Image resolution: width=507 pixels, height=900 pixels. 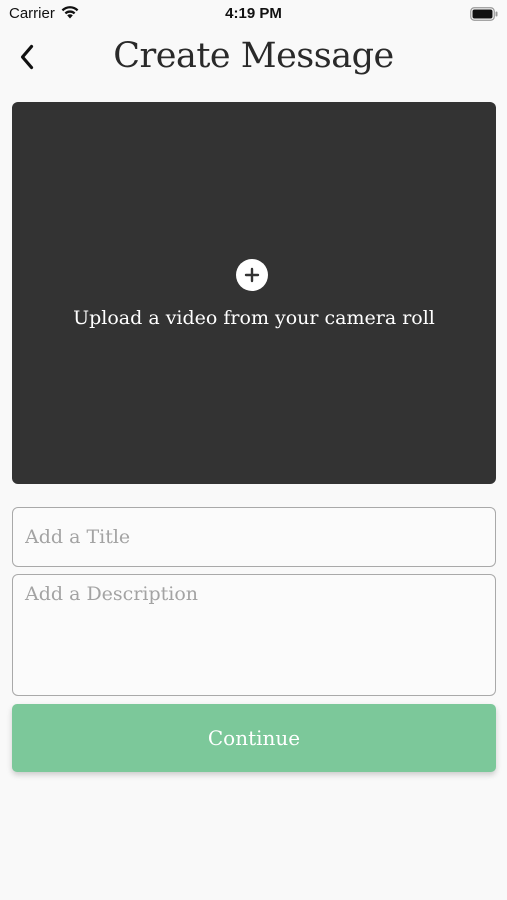 I want to click on header: Create Message, so click(x=253, y=60).